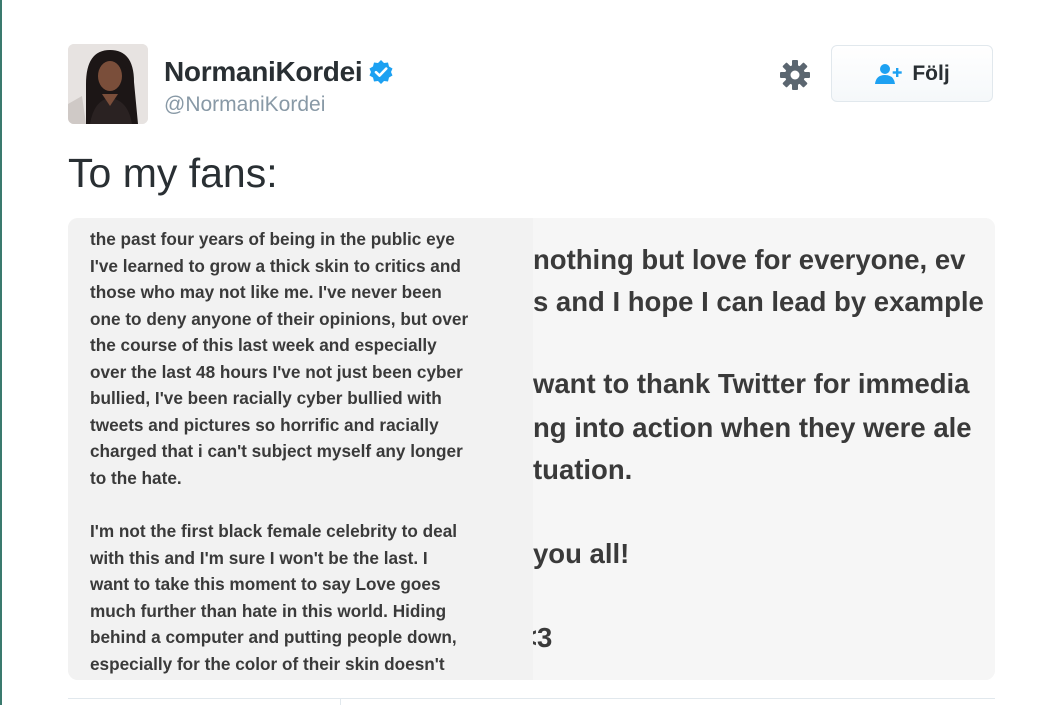 Image resolution: width=1058 pixels, height=705 pixels. Describe the element at coordinates (795, 75) in the screenshot. I see `gear-icon` at that location.